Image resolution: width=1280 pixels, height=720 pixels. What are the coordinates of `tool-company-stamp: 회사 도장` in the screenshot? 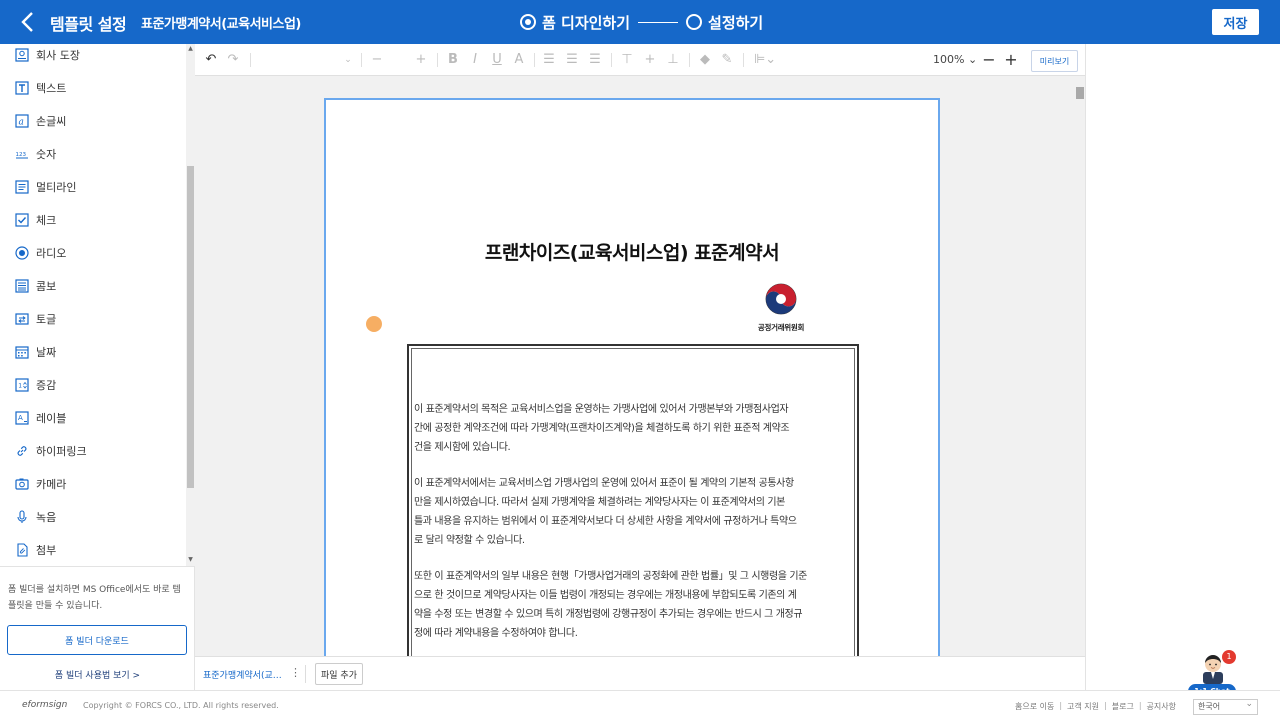 It's located at (93, 57).